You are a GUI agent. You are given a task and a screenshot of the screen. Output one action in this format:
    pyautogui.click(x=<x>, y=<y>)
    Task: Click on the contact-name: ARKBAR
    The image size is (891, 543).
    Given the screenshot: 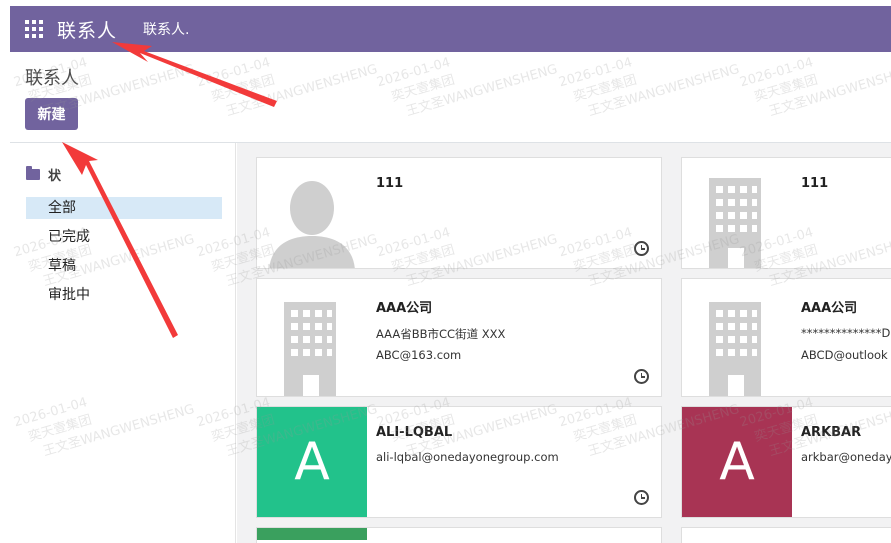 What is the action you would take?
    pyautogui.click(x=831, y=432)
    